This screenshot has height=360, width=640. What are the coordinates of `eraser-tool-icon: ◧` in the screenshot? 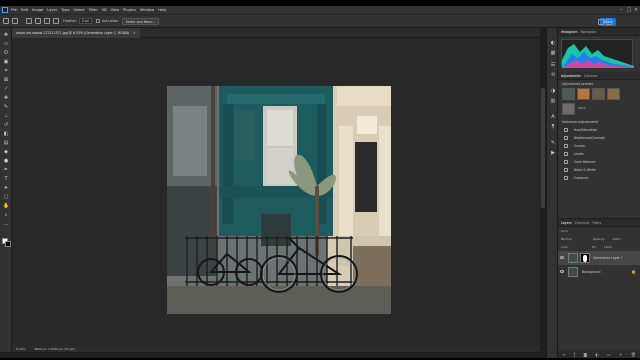 It's located at (6, 134).